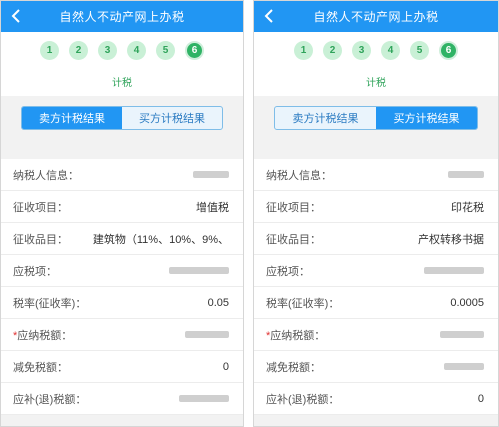 The height and width of the screenshot is (427, 499). What do you see at coordinates (376, 399) in the screenshot?
I see `tax-row: 应补(退)税额： 0` at bounding box center [376, 399].